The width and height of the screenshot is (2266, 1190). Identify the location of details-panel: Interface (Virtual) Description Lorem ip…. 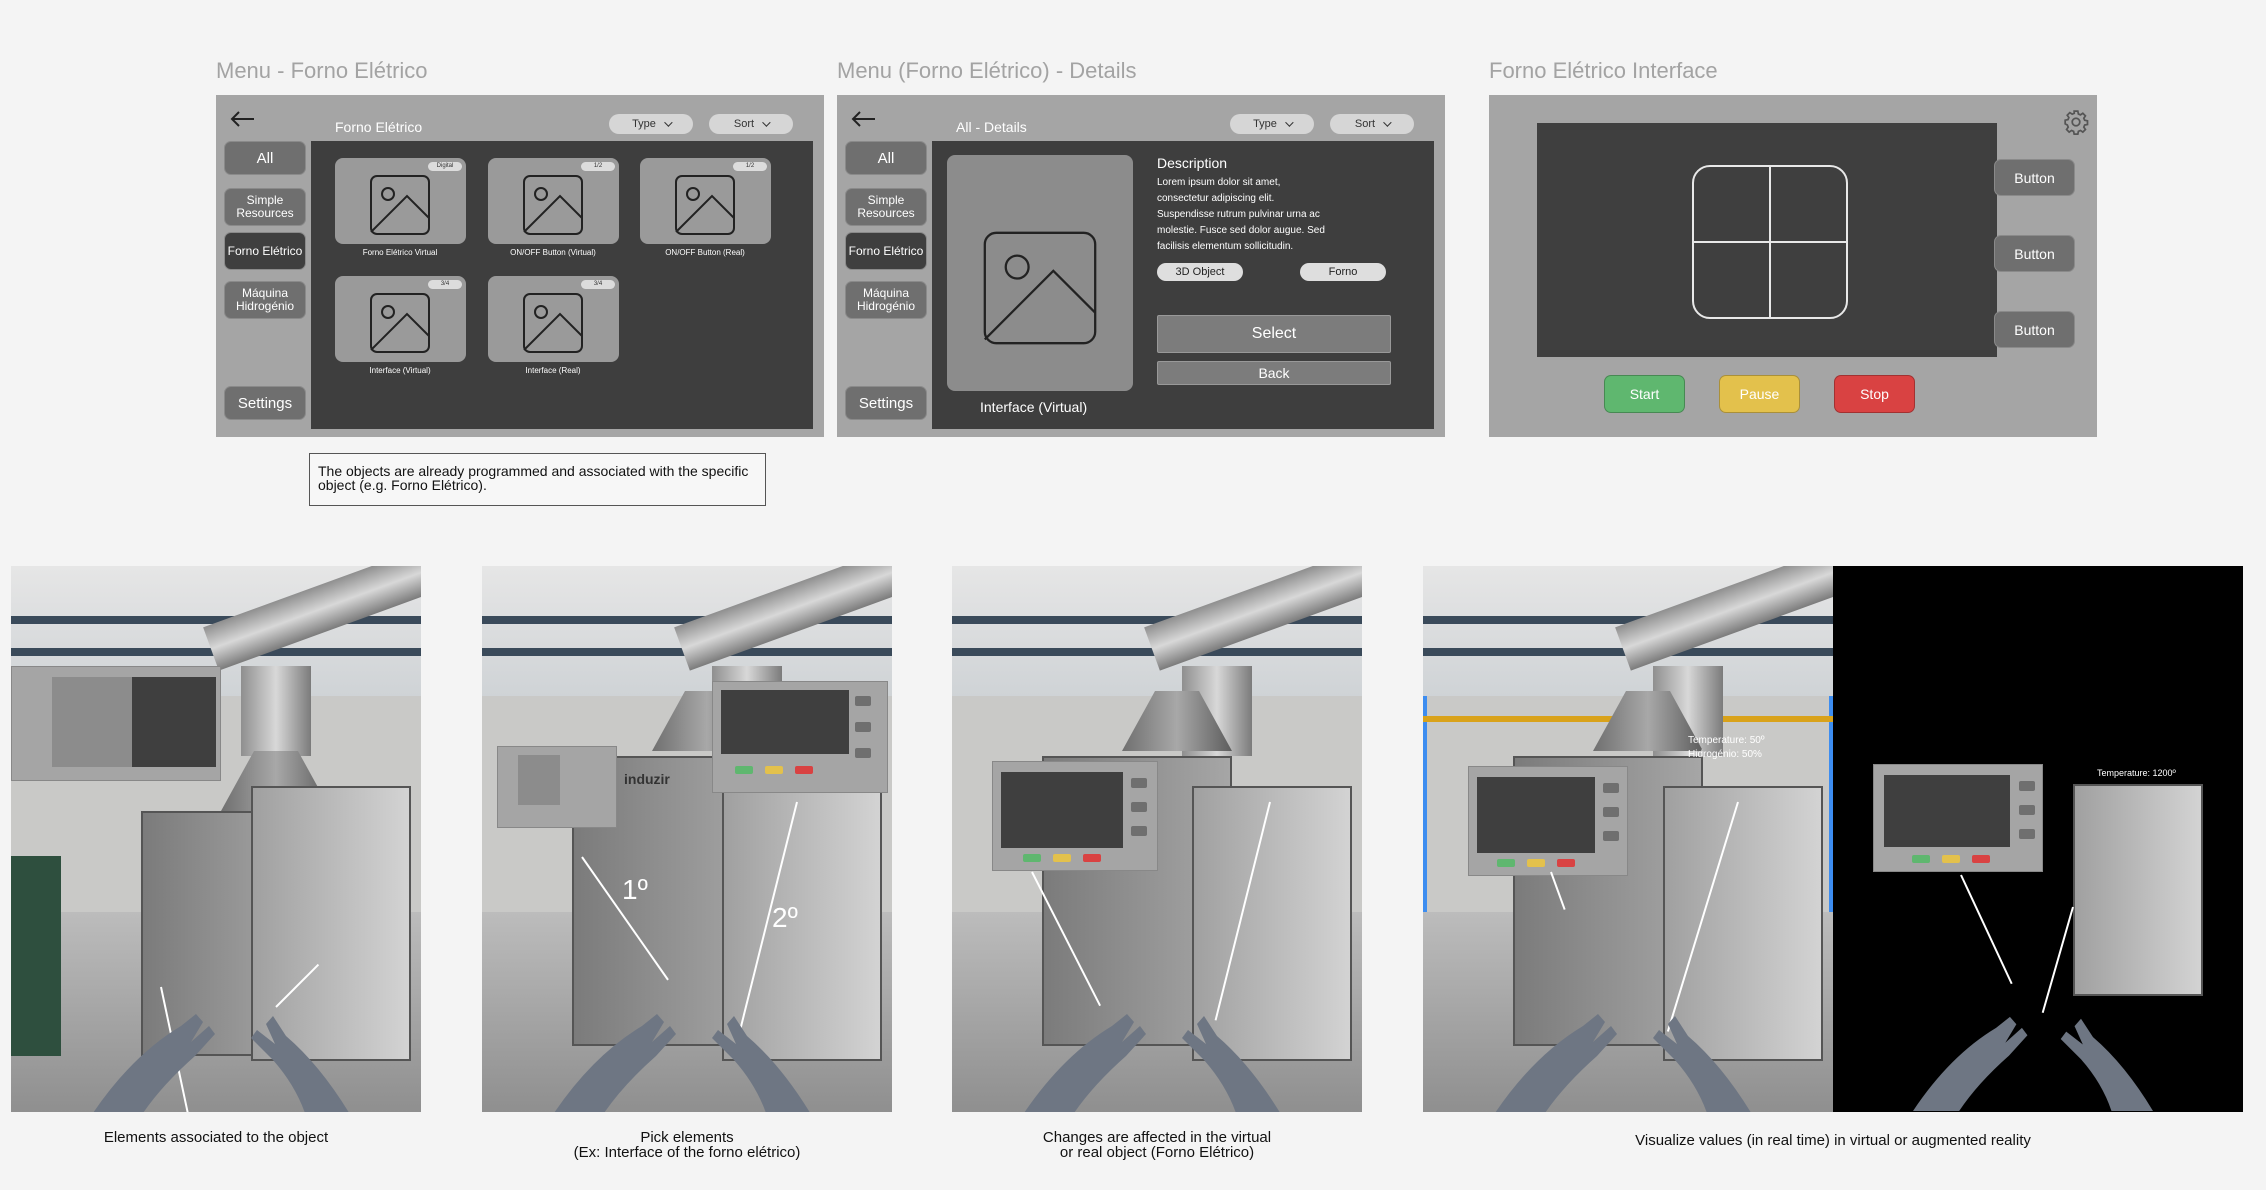
(1183, 285).